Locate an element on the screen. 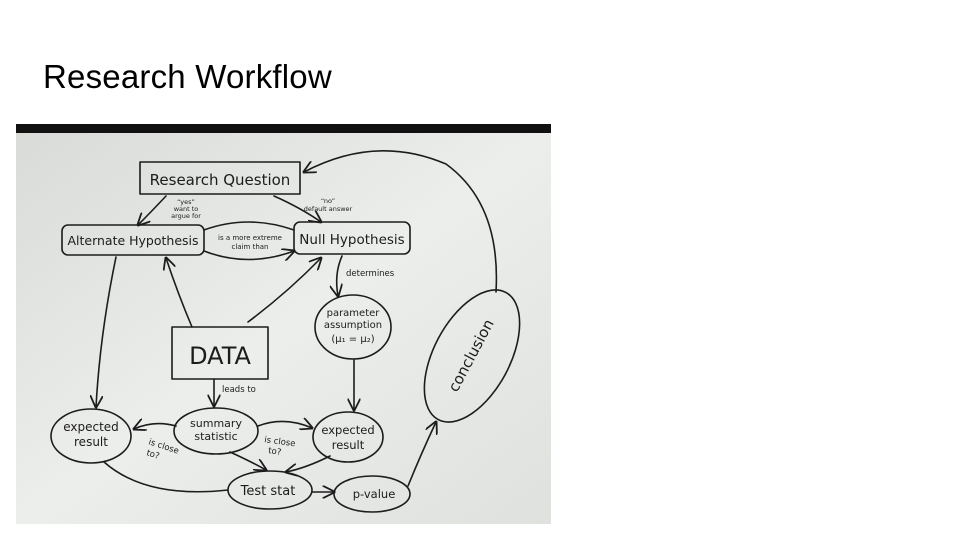  yes-label-3: argue for is located at coordinates (186, 216).